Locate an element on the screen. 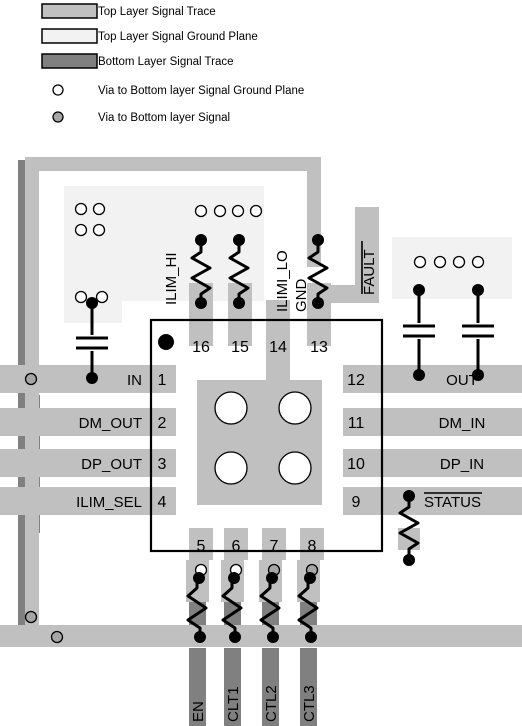 This screenshot has height=726, width=522. pin-number-11: 11 is located at coordinates (356, 423).